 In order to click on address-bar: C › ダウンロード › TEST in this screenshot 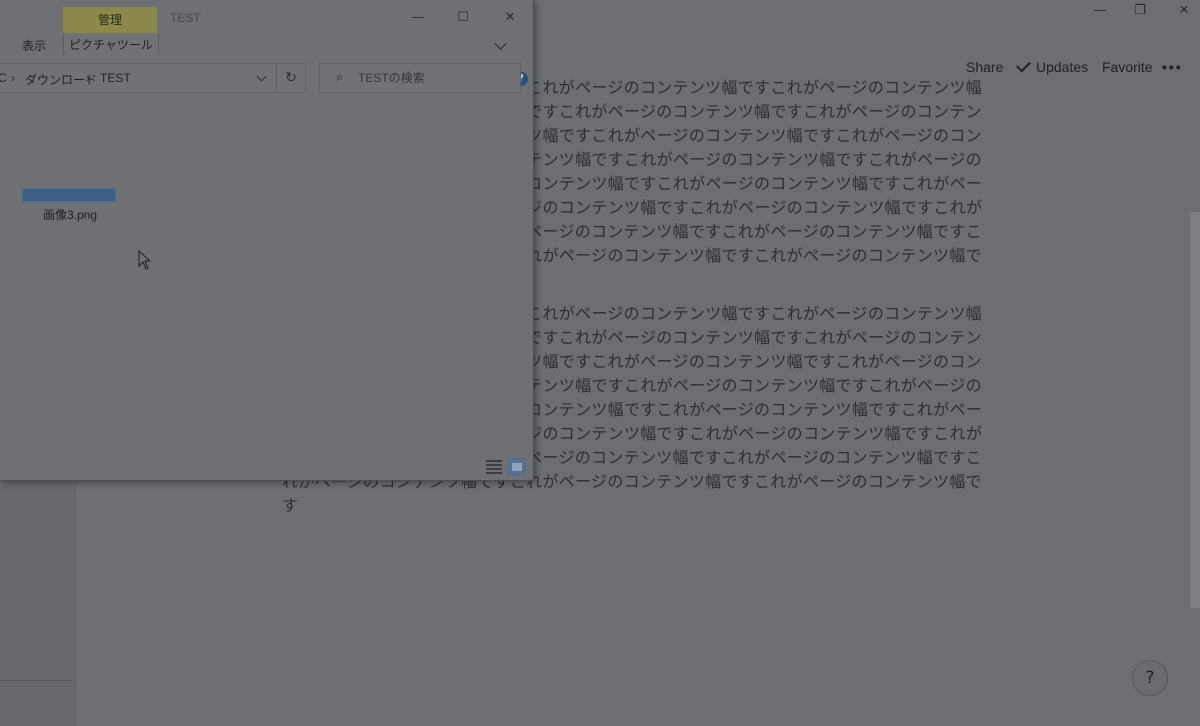, I will do `click(138, 78)`.